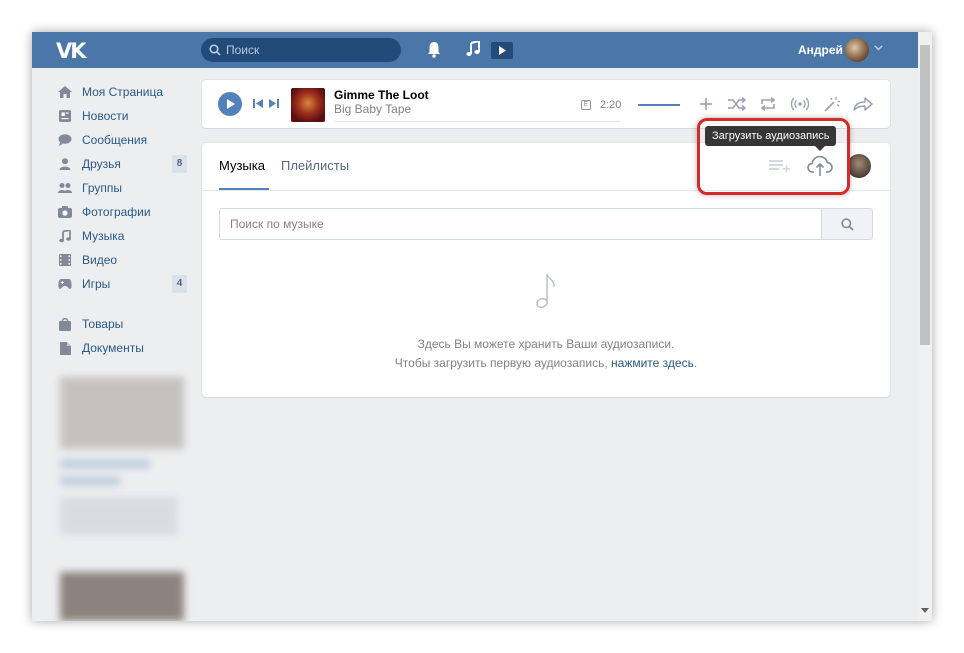  Describe the element at coordinates (586, 105) in the screenshot. I see `explicit-badge: E` at that location.